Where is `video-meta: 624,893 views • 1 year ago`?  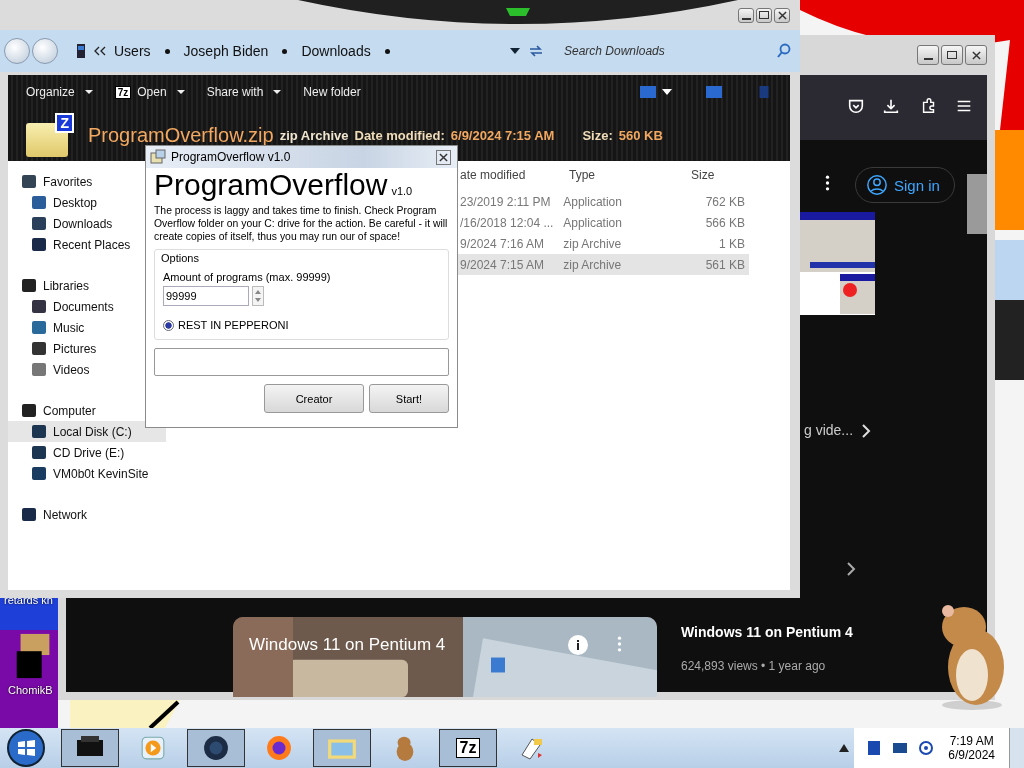 video-meta: 624,893 views • 1 year ago is located at coordinates (753, 666).